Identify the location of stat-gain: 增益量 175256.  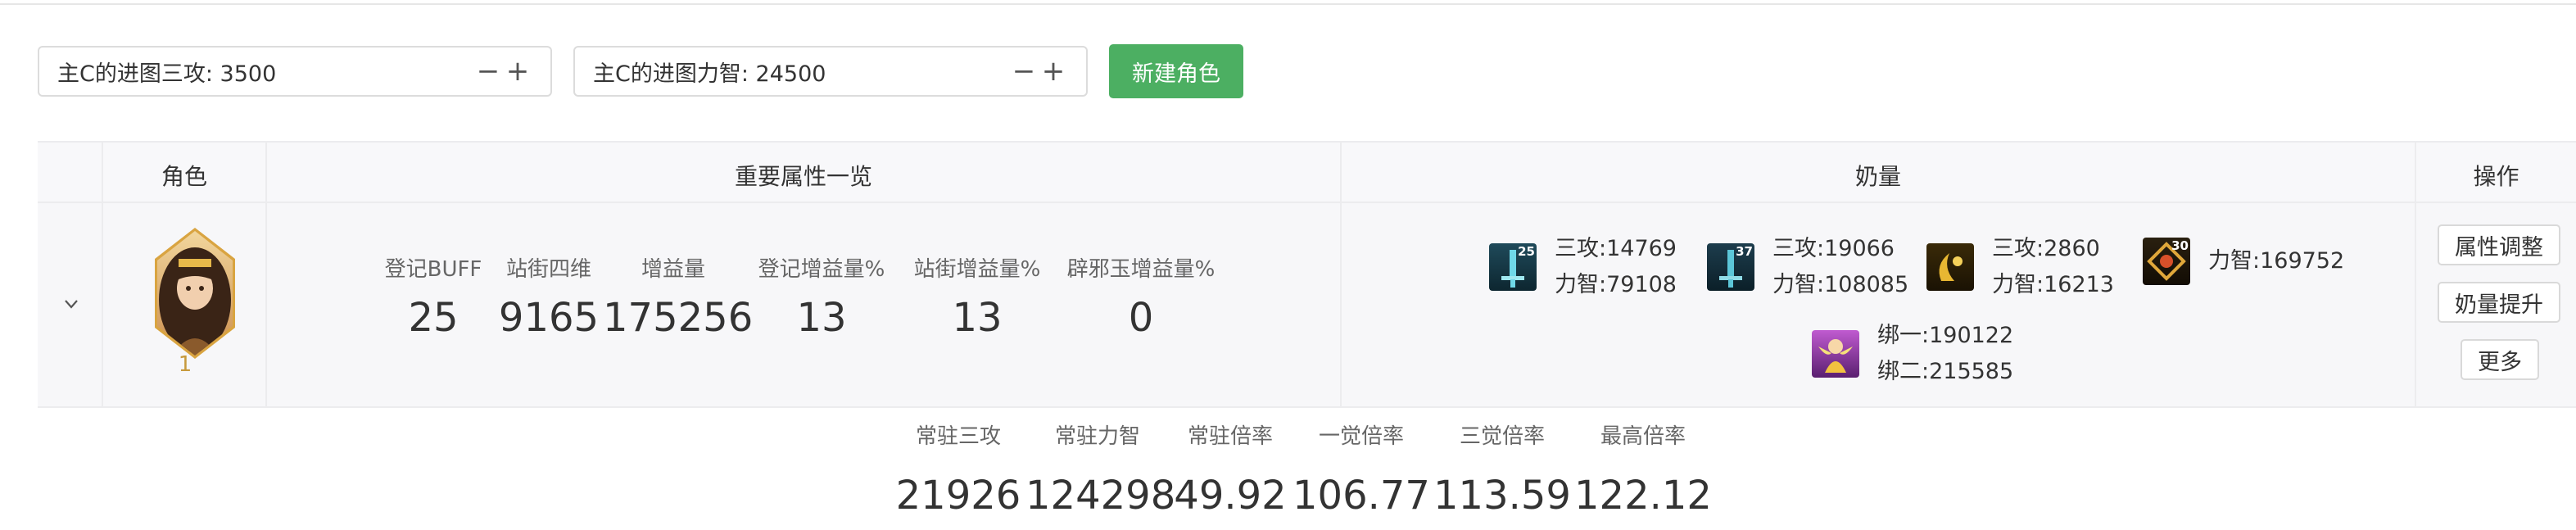
(678, 296).